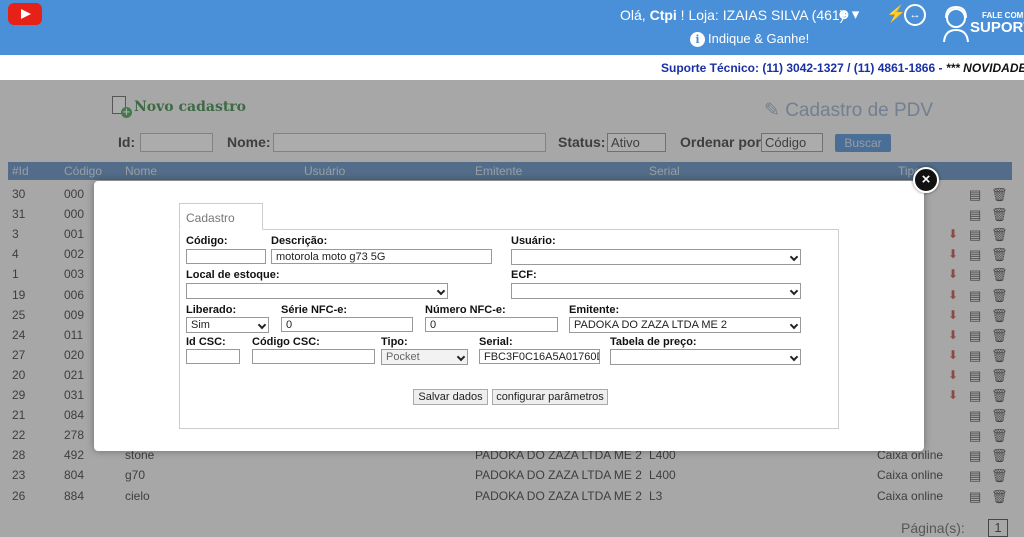 The image size is (1024, 537). I want to click on ecf-select, so click(656, 291).